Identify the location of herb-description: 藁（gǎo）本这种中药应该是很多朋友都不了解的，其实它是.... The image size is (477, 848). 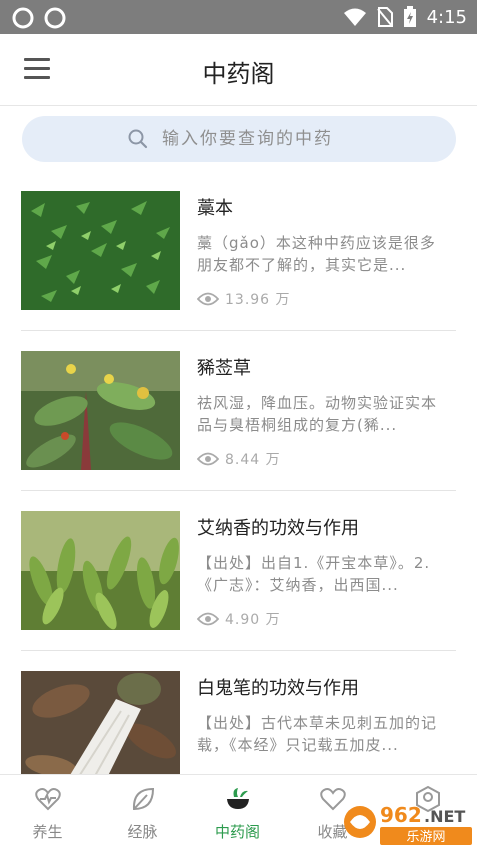
(316, 254).